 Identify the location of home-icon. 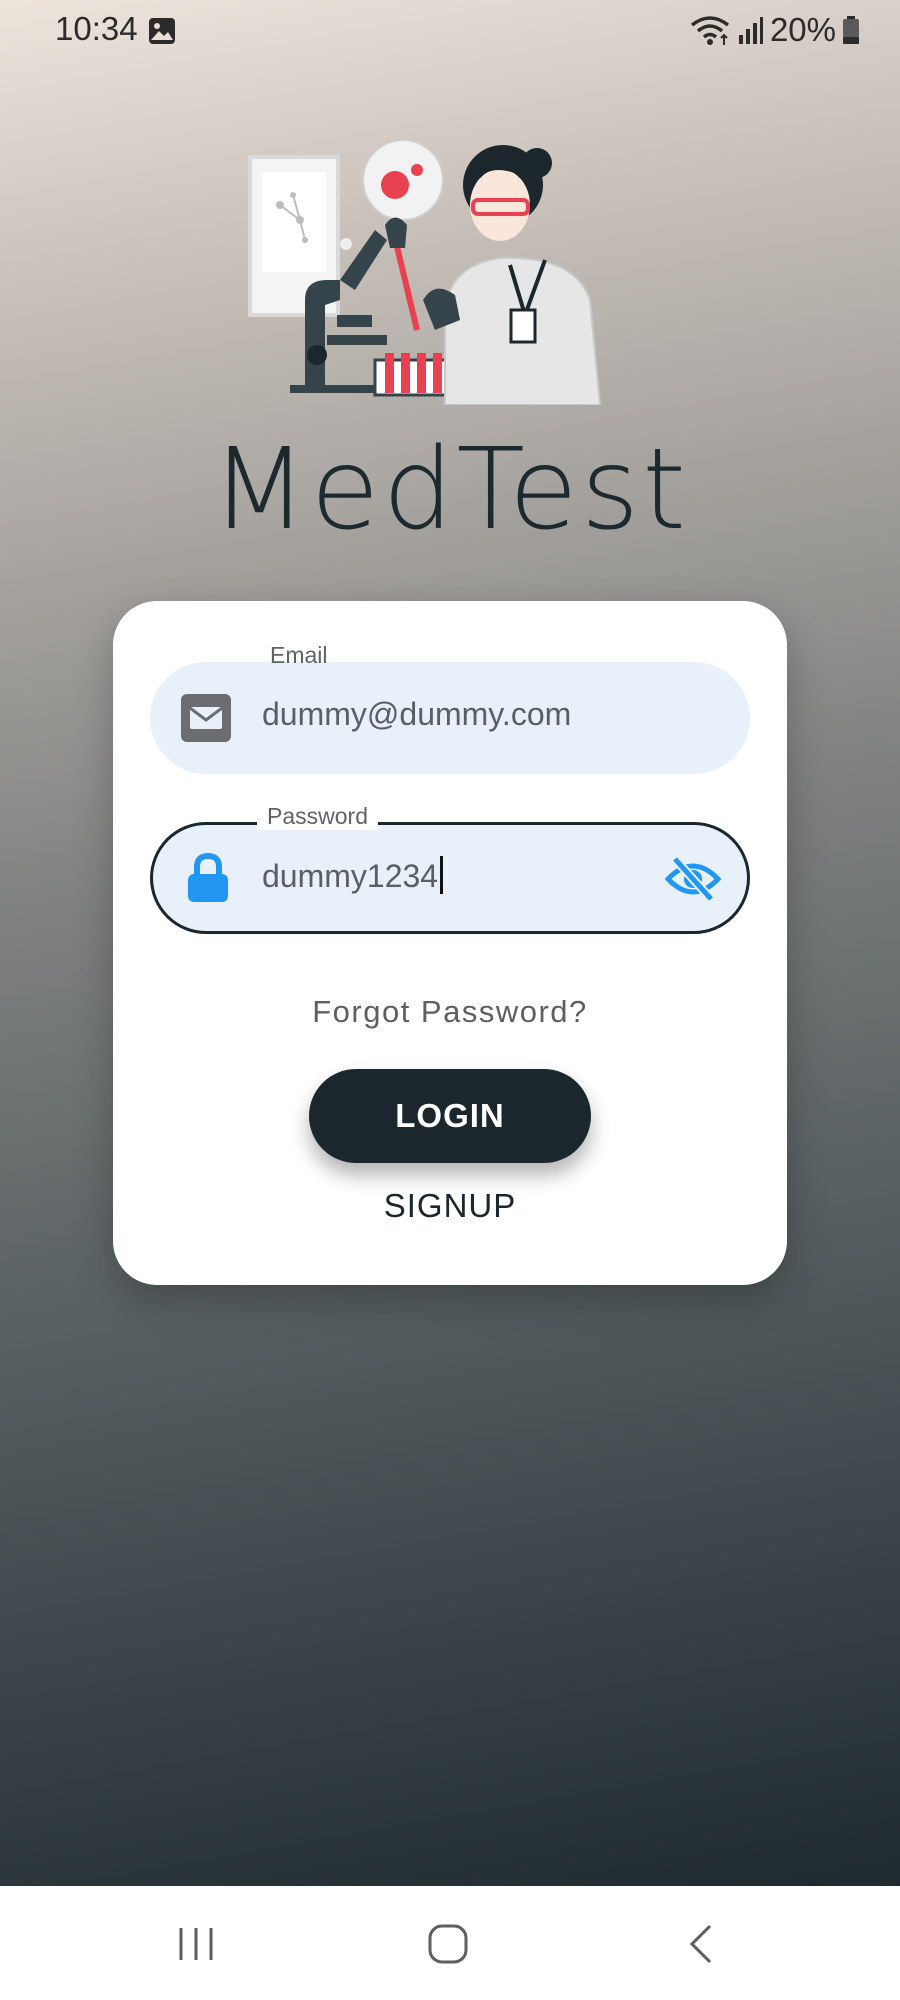
(448, 1944).